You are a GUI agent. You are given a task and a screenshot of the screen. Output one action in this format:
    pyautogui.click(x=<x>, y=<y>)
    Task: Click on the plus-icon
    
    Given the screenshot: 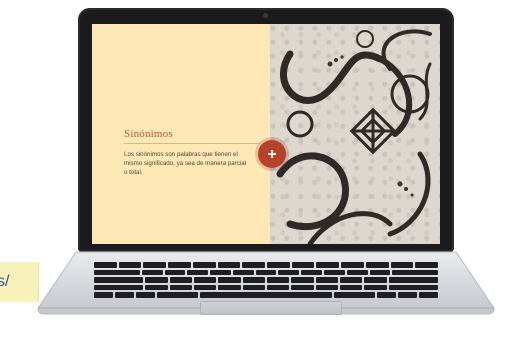 What is the action you would take?
    pyautogui.click(x=272, y=154)
    